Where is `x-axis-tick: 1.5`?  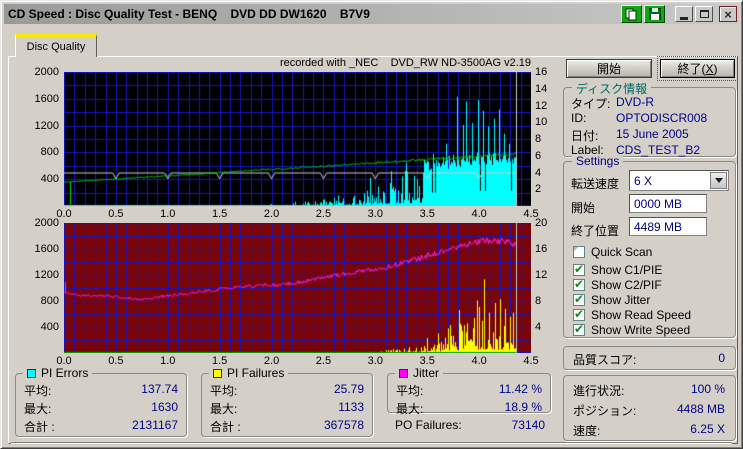
x-axis-tick: 1.5 is located at coordinates (220, 214).